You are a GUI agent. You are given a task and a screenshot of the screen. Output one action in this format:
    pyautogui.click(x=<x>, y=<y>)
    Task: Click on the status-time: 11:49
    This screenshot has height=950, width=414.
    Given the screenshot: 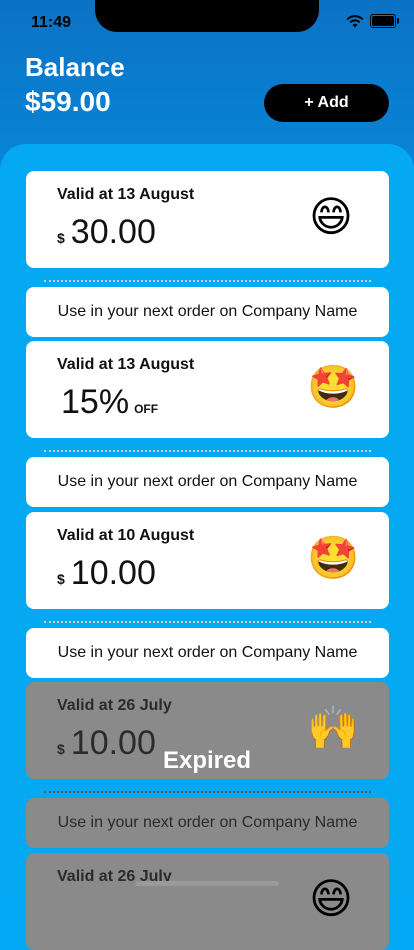 What is the action you would take?
    pyautogui.click(x=51, y=22)
    